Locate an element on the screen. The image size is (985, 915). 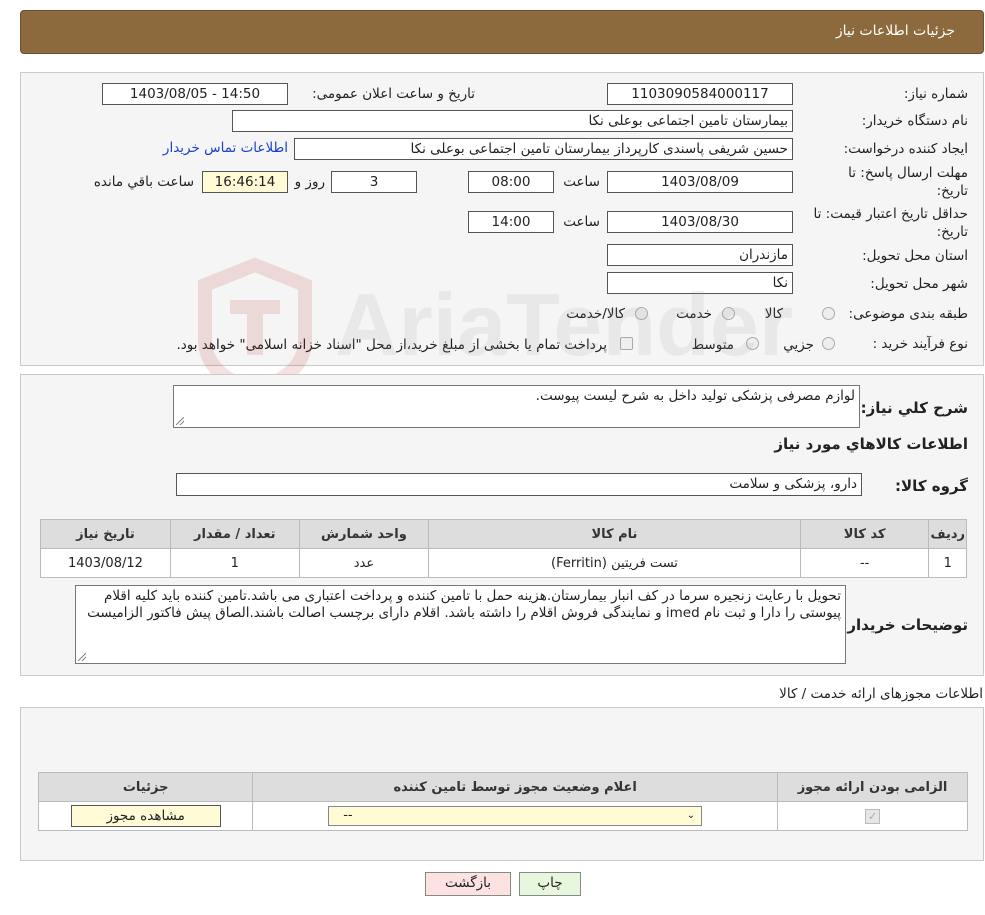
col-item-name: نام کالا is located at coordinates (614, 534).